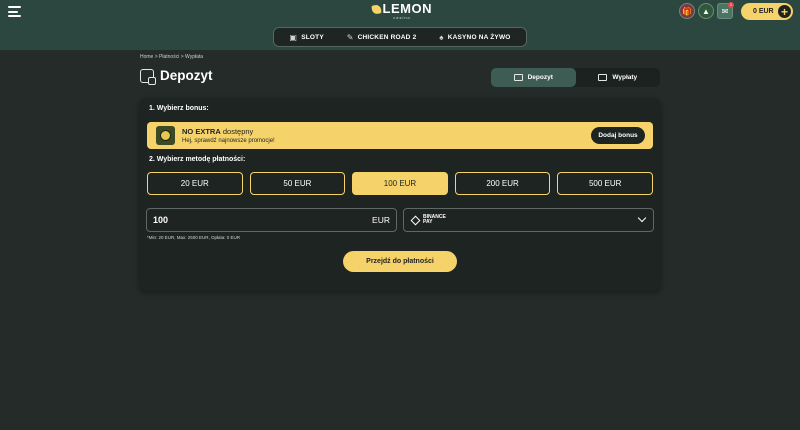 Image resolution: width=800 pixels, height=430 pixels. Describe the element at coordinates (293, 37) in the screenshot. I see `slot-icon: ▣` at that location.